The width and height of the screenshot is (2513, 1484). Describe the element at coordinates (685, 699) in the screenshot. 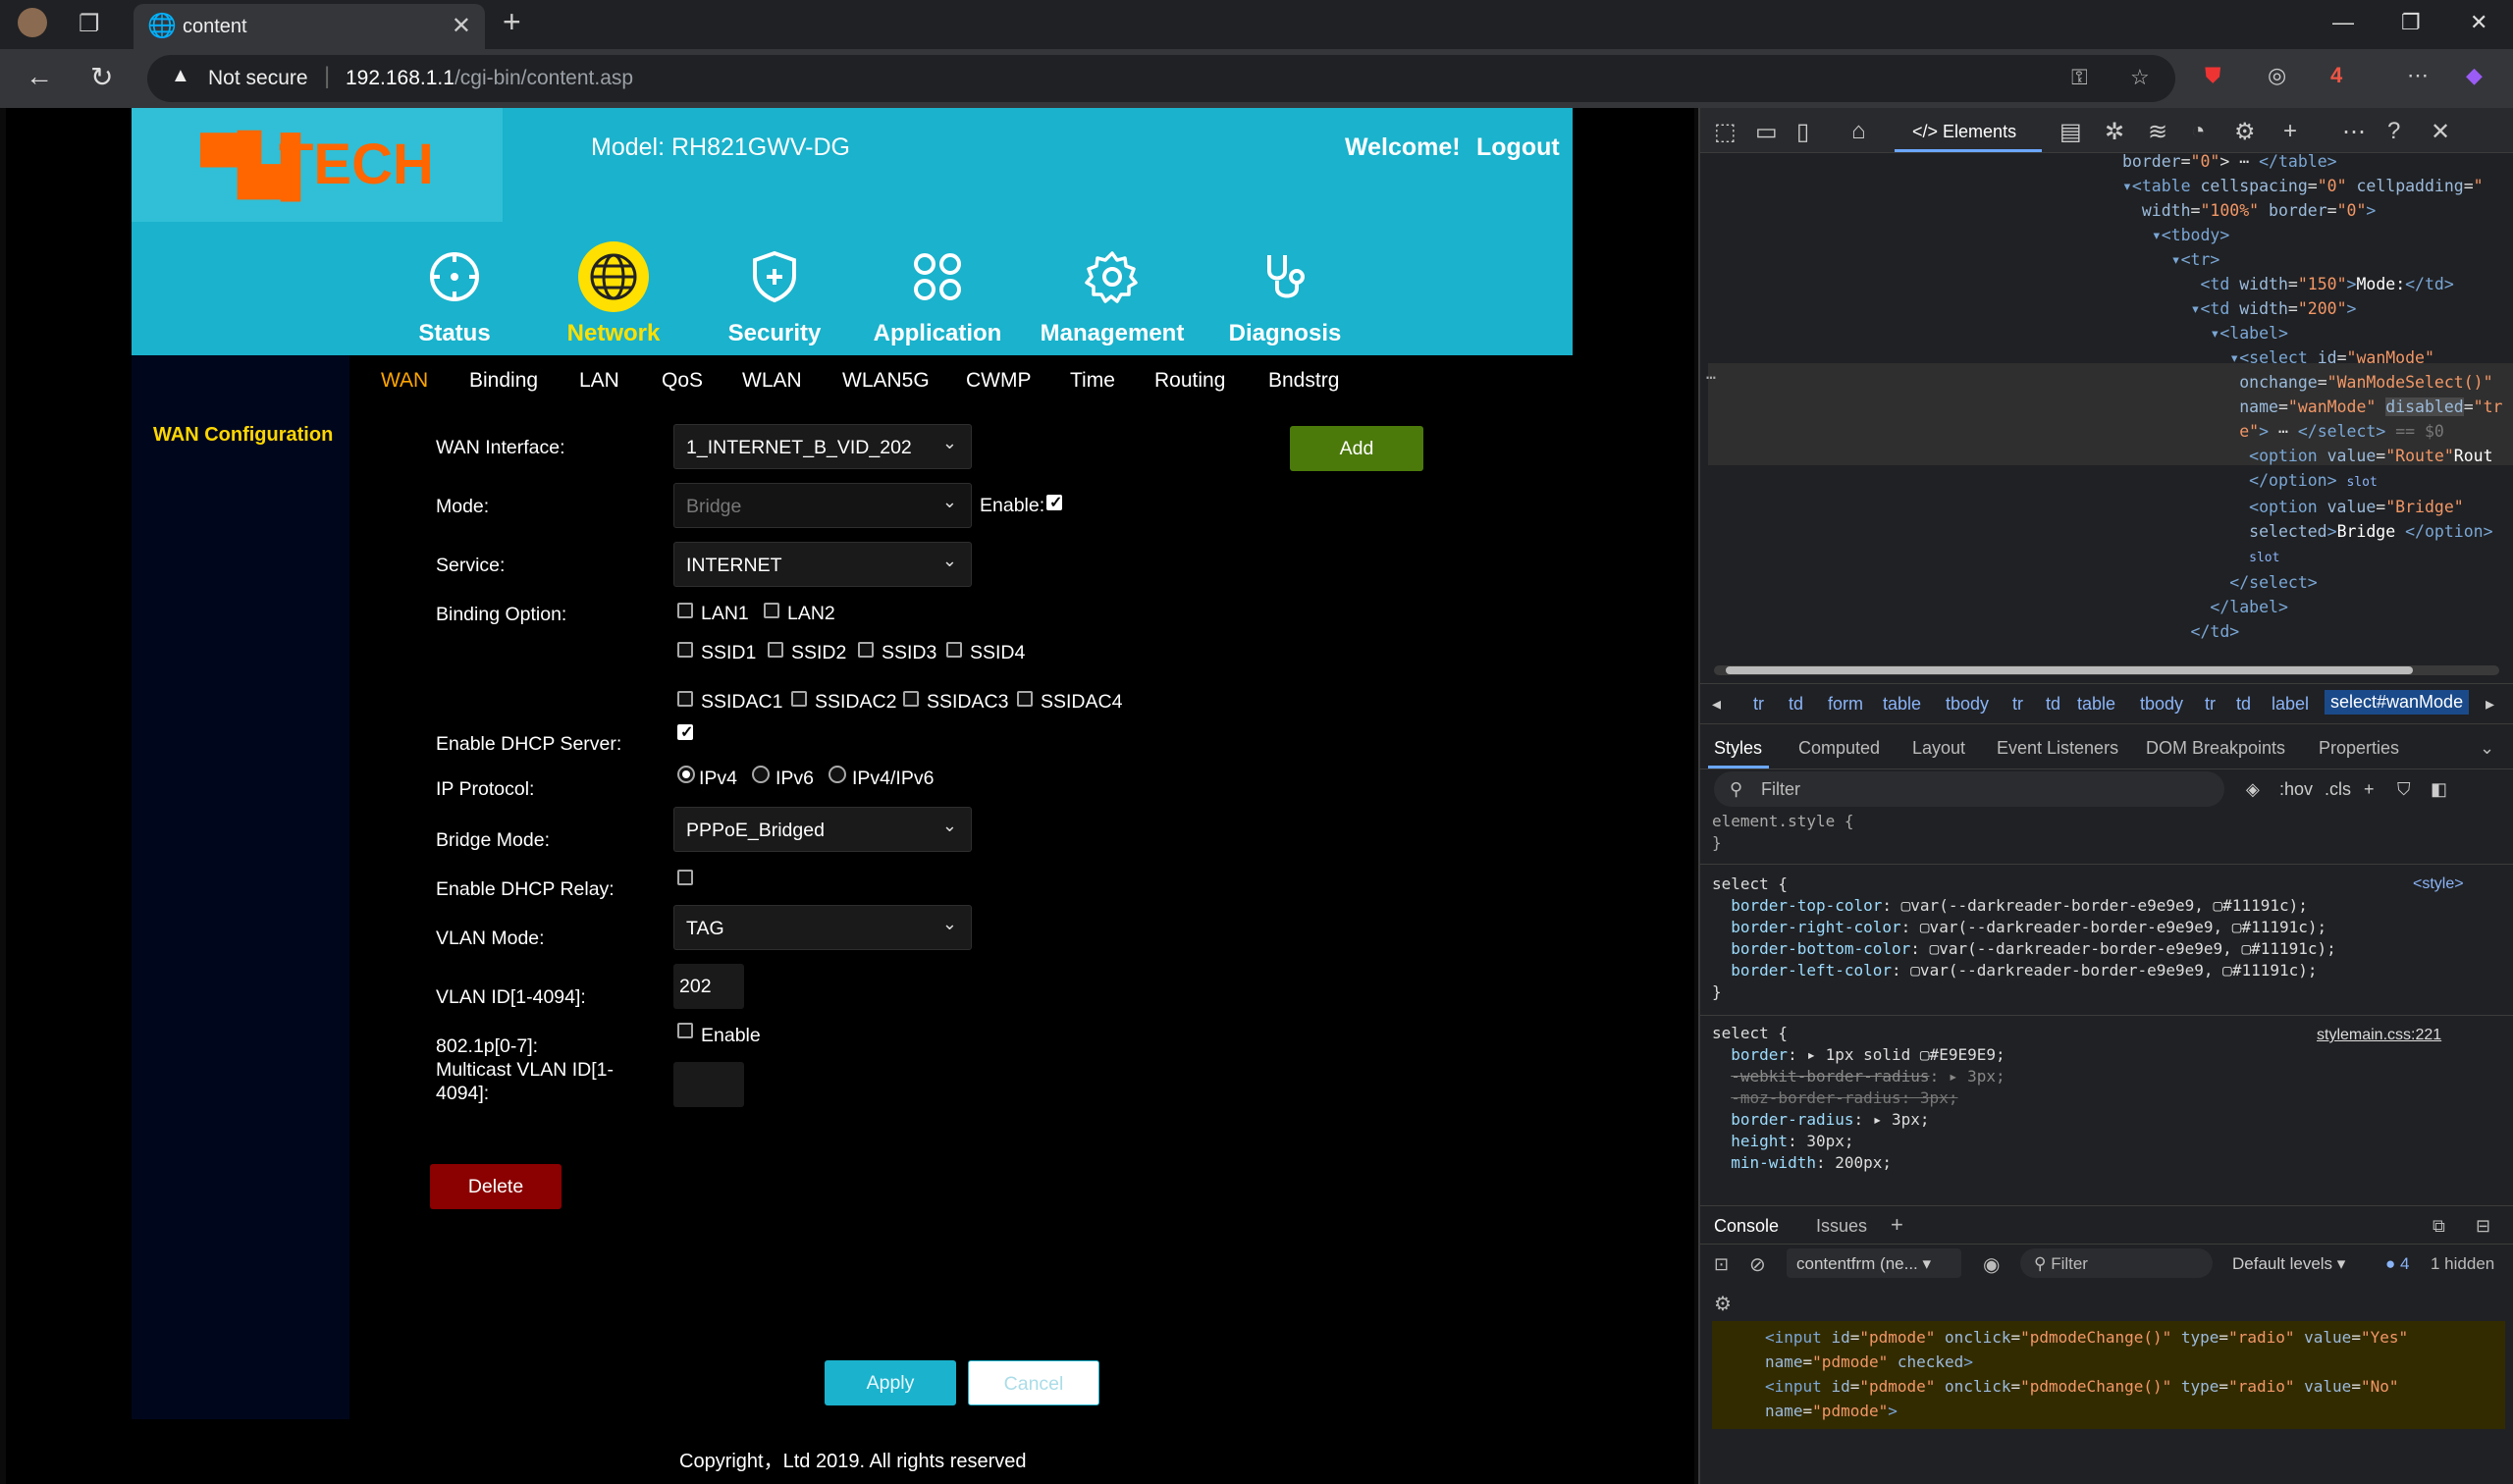

I see `ssidac1-checkbox` at that location.